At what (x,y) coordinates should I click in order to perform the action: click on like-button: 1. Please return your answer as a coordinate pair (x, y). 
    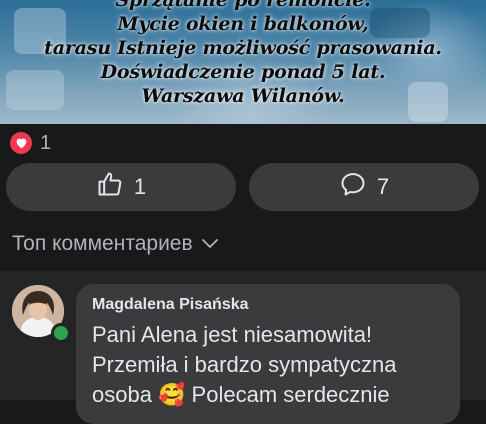
    Looking at the image, I should click on (121, 187).